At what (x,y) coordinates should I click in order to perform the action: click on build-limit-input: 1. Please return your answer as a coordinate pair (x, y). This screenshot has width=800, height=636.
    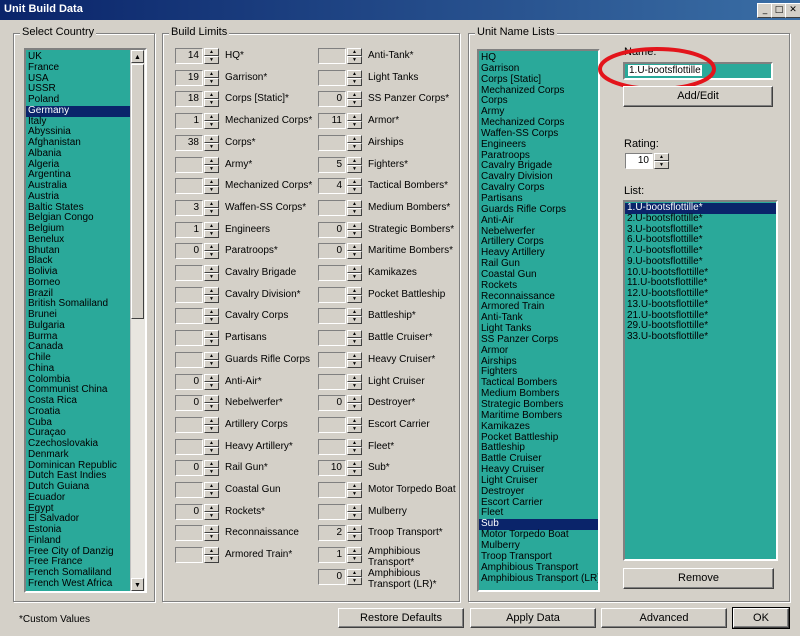
    Looking at the image, I should click on (332, 555).